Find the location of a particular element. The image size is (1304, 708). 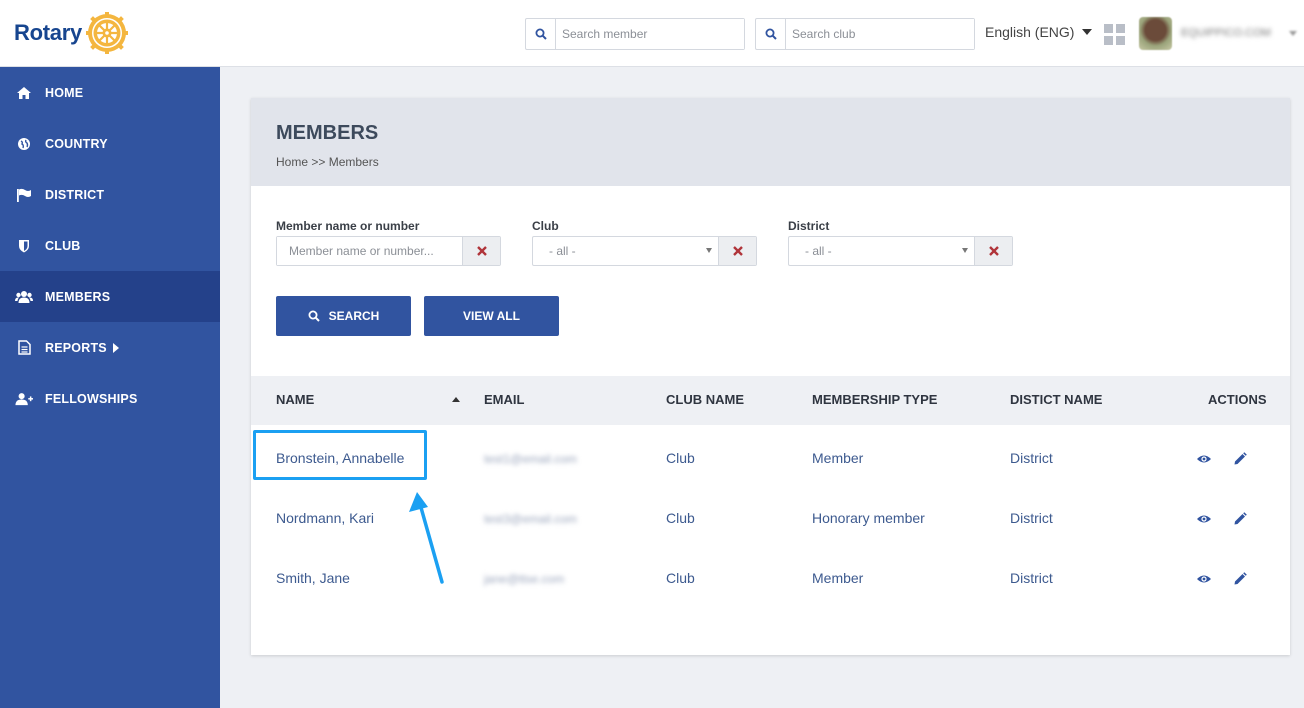

view-all-button-label: VIEW ALL is located at coordinates (491, 316).